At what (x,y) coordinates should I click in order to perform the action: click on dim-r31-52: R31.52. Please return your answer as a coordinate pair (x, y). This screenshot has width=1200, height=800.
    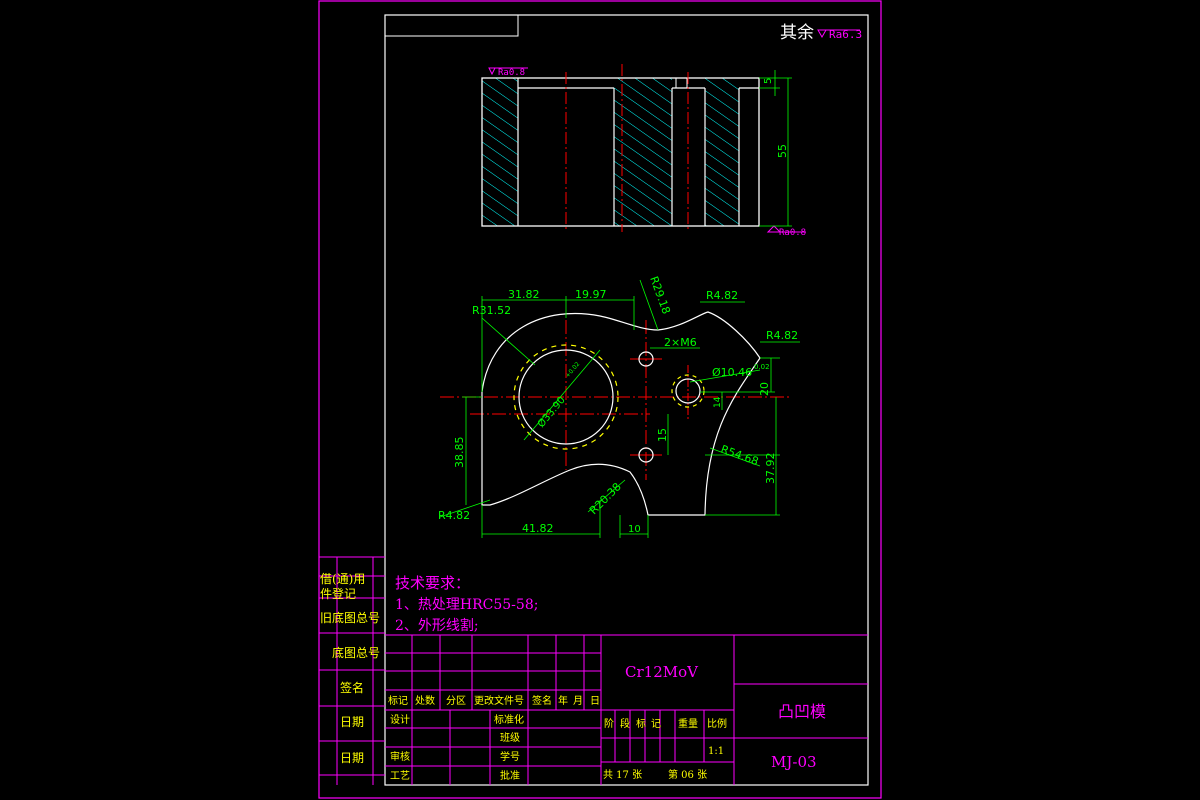
    Looking at the image, I should click on (491, 310).